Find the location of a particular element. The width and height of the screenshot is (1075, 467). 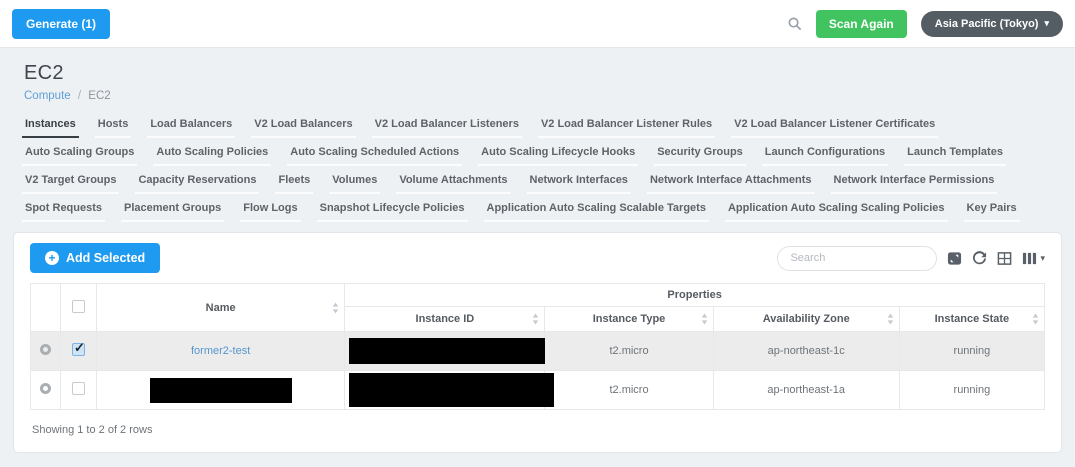

tab-load-balancers: Load Balancers is located at coordinates (191, 124).